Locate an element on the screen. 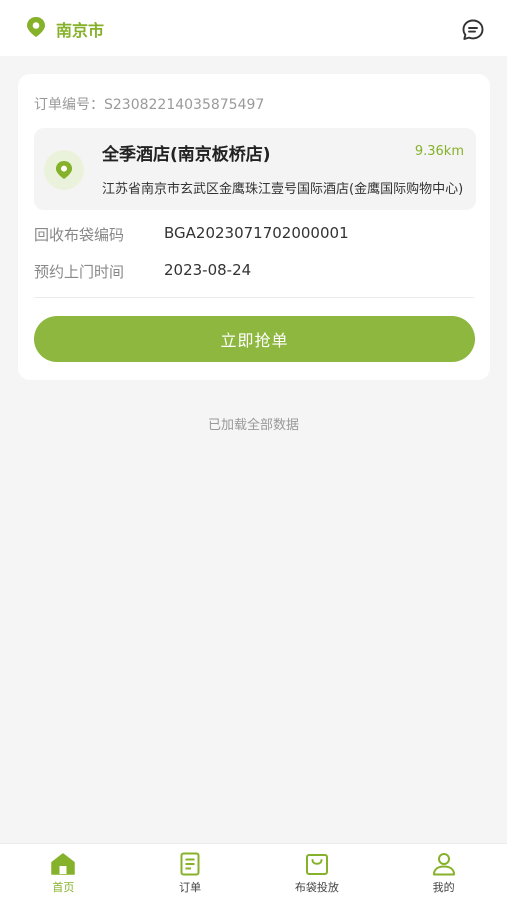 Image resolution: width=507 pixels, height=900 pixels. home-icon is located at coordinates (63, 864).